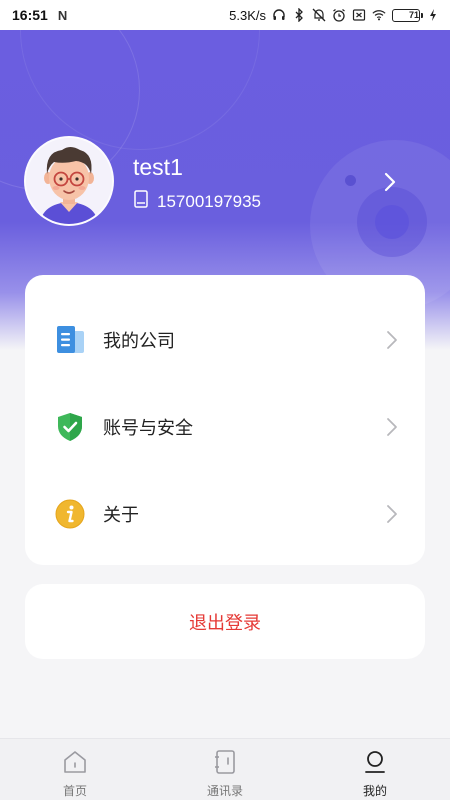  What do you see at coordinates (225, 427) in the screenshot?
I see `menu-item-account-security: 账号与安全` at bounding box center [225, 427].